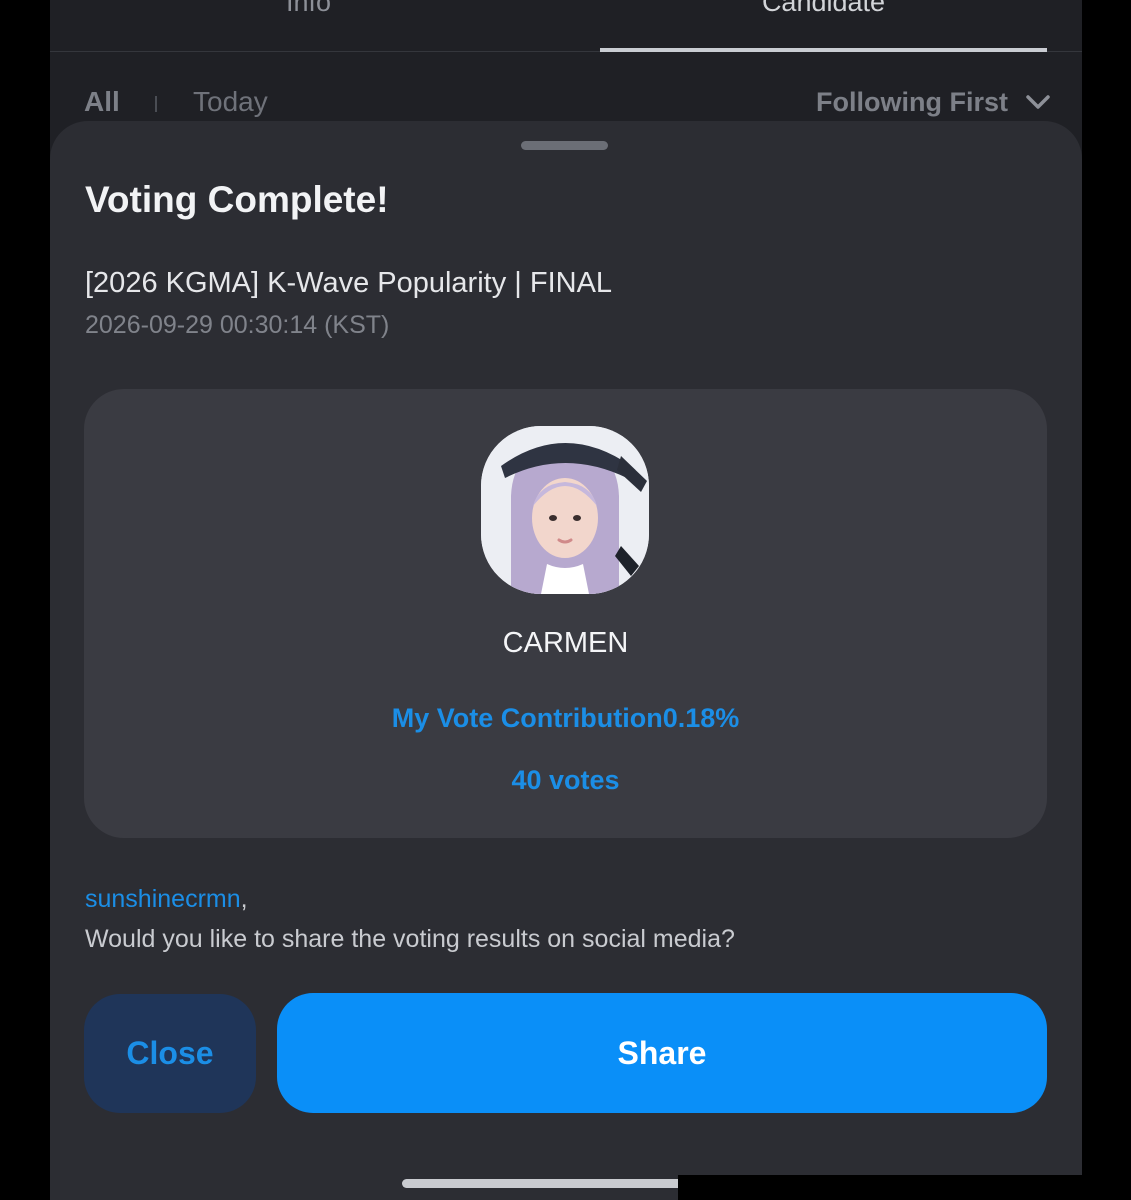  Describe the element at coordinates (564, 145) in the screenshot. I see `sheet-drag-handle` at that location.